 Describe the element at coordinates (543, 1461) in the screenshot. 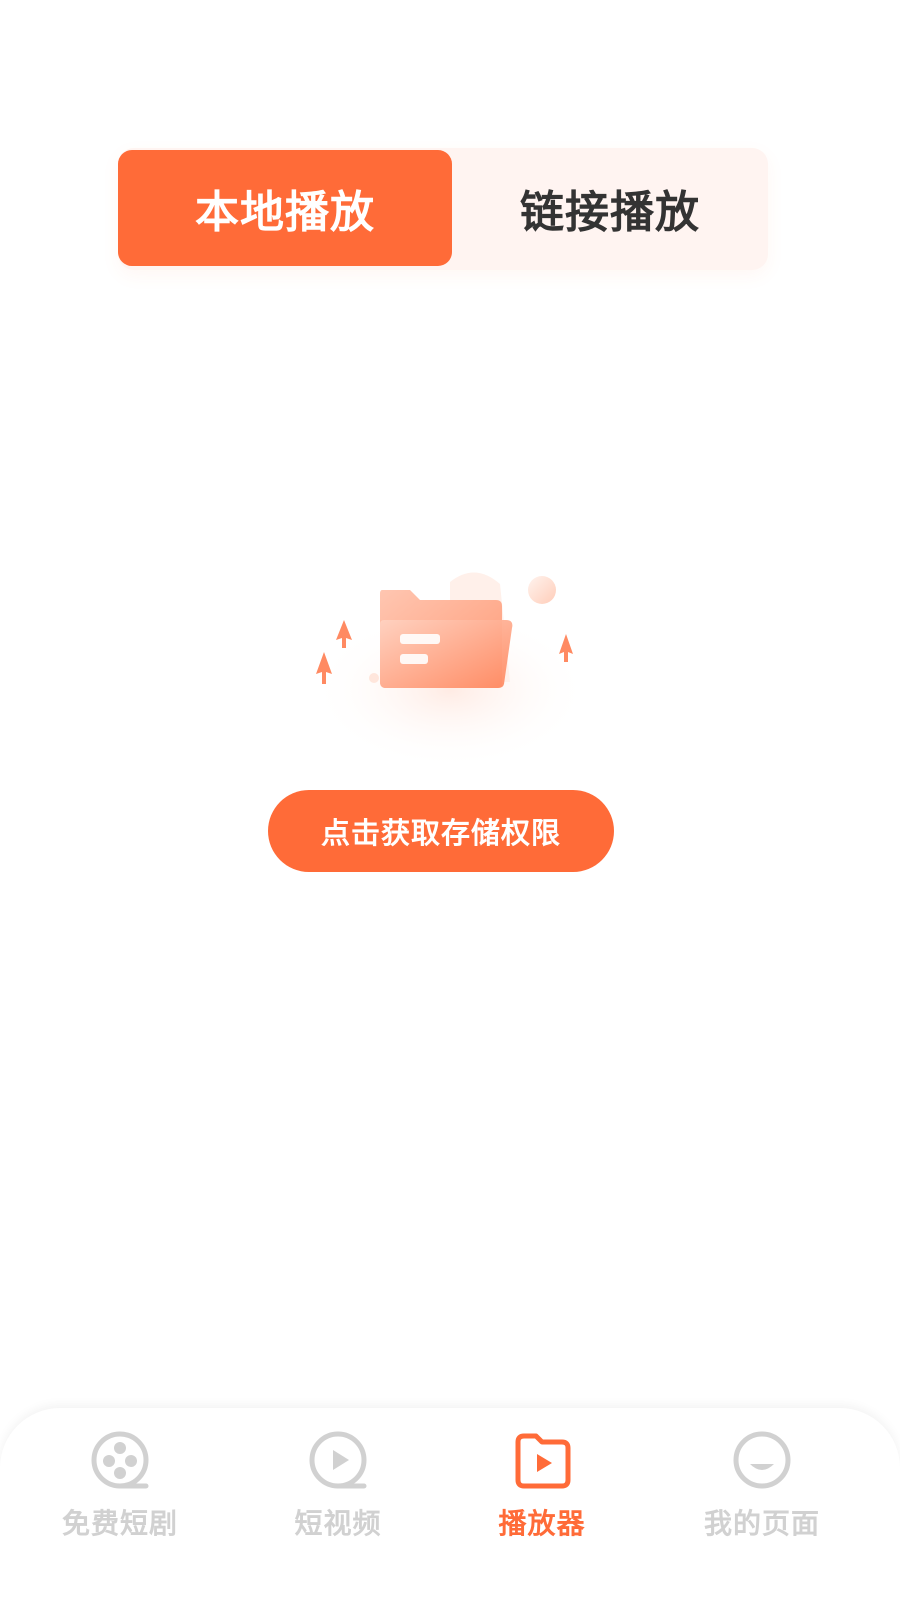

I see `folder-play-icon` at that location.